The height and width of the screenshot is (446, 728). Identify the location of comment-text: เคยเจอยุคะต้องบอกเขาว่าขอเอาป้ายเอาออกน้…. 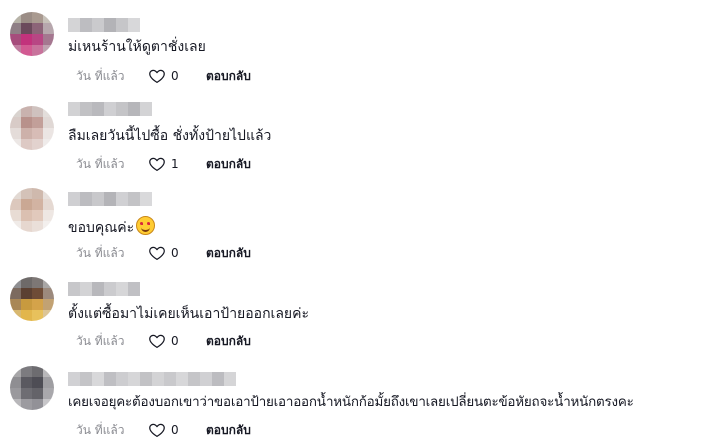
(351, 402).